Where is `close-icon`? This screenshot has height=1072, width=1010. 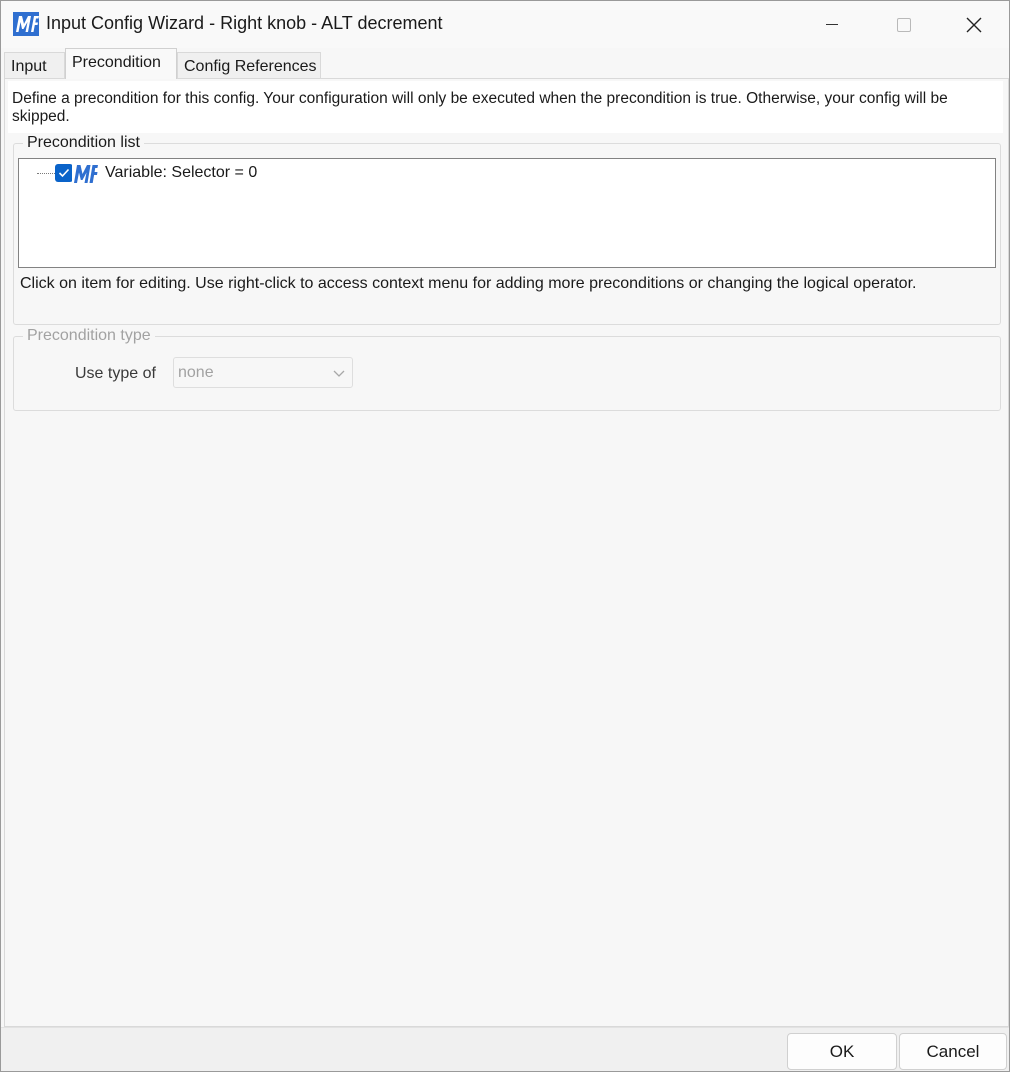
close-icon is located at coordinates (974, 24).